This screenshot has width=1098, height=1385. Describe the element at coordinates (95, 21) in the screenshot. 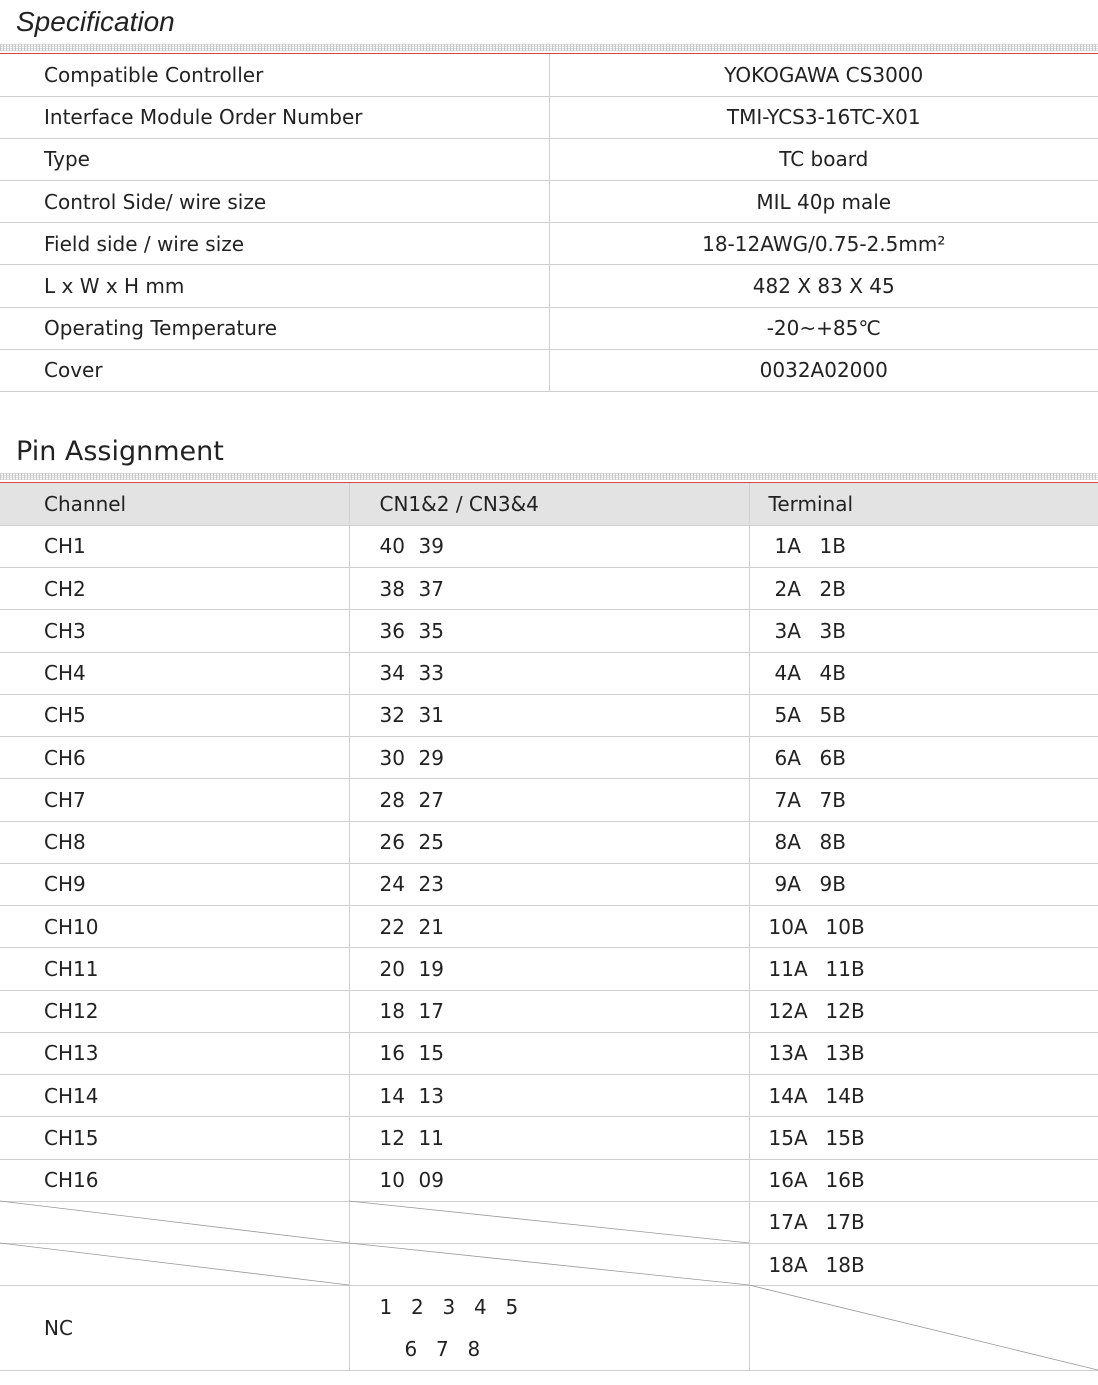

I see `specification-title: Specification` at that location.